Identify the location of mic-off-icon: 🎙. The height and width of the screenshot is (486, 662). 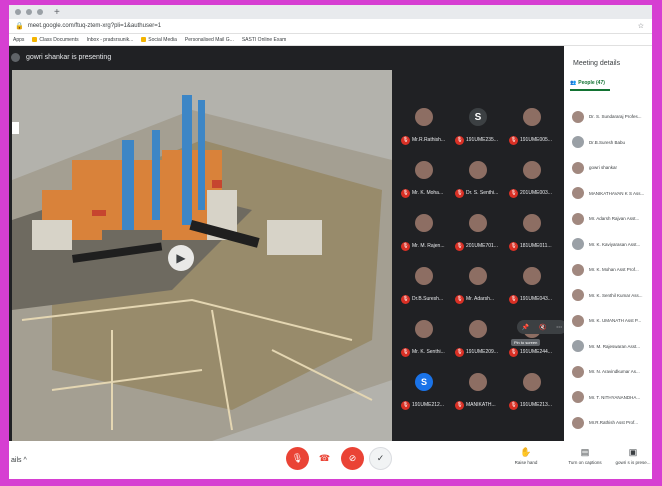
(297, 458).